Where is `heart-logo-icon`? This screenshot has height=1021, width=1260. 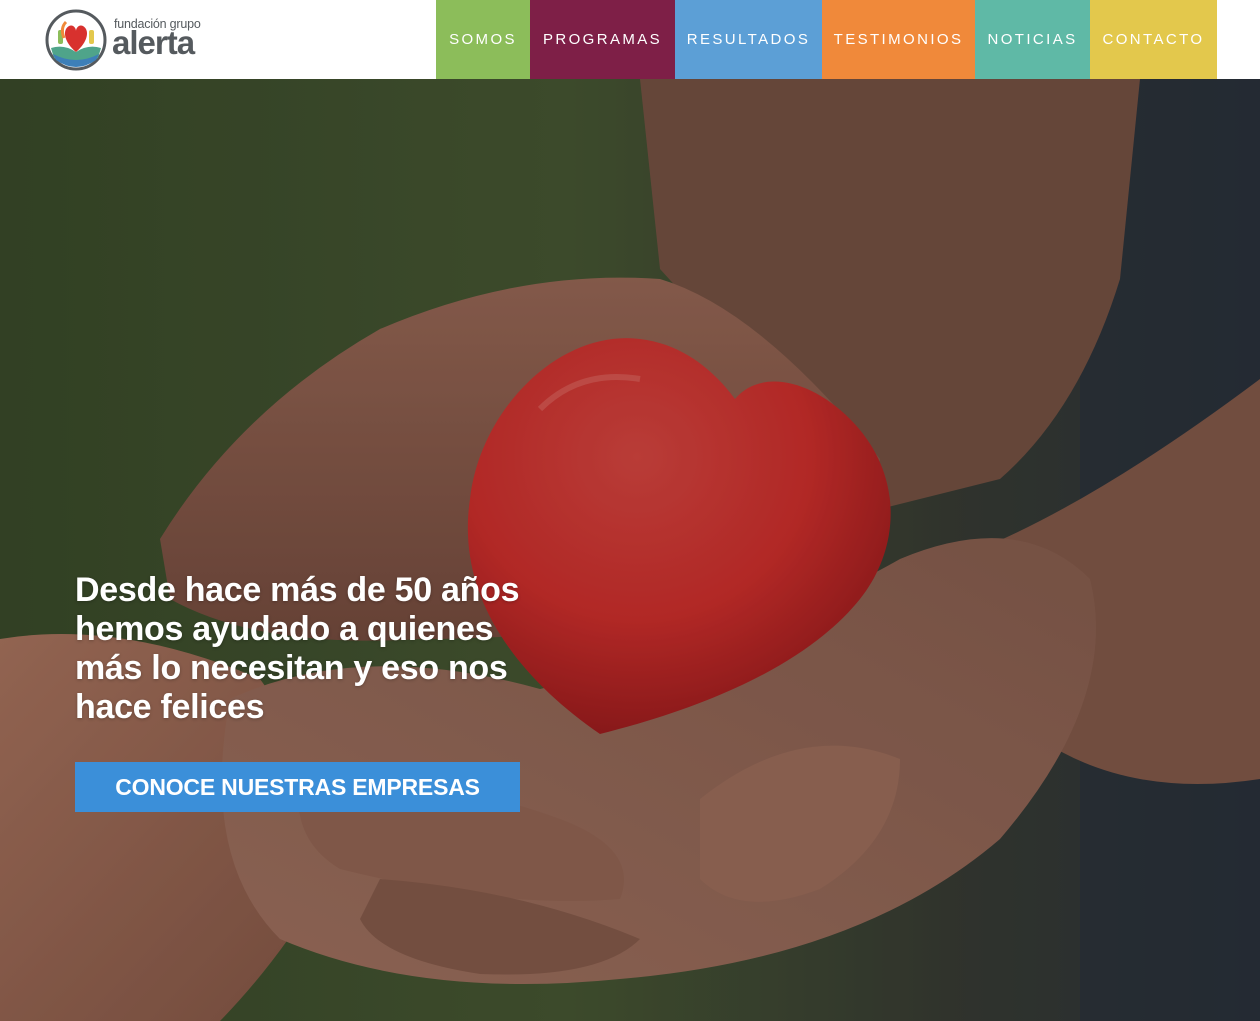
heart-logo-icon is located at coordinates (76, 40).